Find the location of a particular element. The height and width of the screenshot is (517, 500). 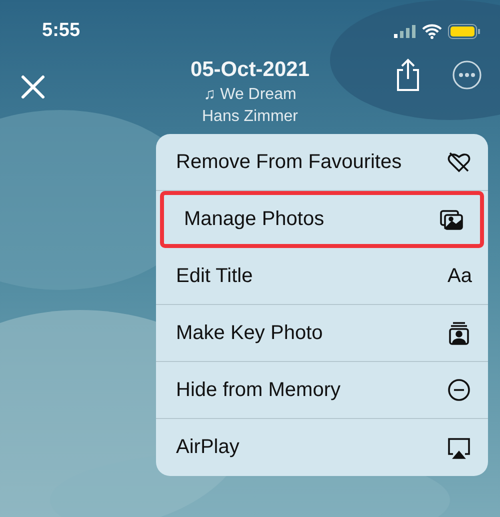

song-title: ♫ We Dream is located at coordinates (250, 95).